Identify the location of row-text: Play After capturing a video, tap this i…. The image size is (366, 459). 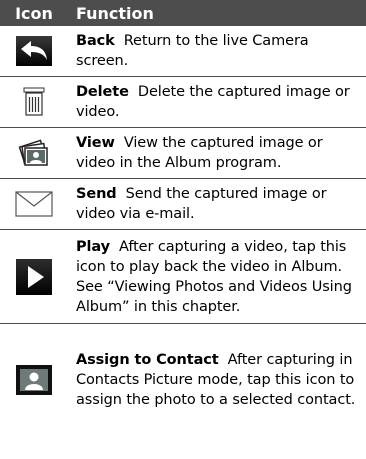
(217, 277).